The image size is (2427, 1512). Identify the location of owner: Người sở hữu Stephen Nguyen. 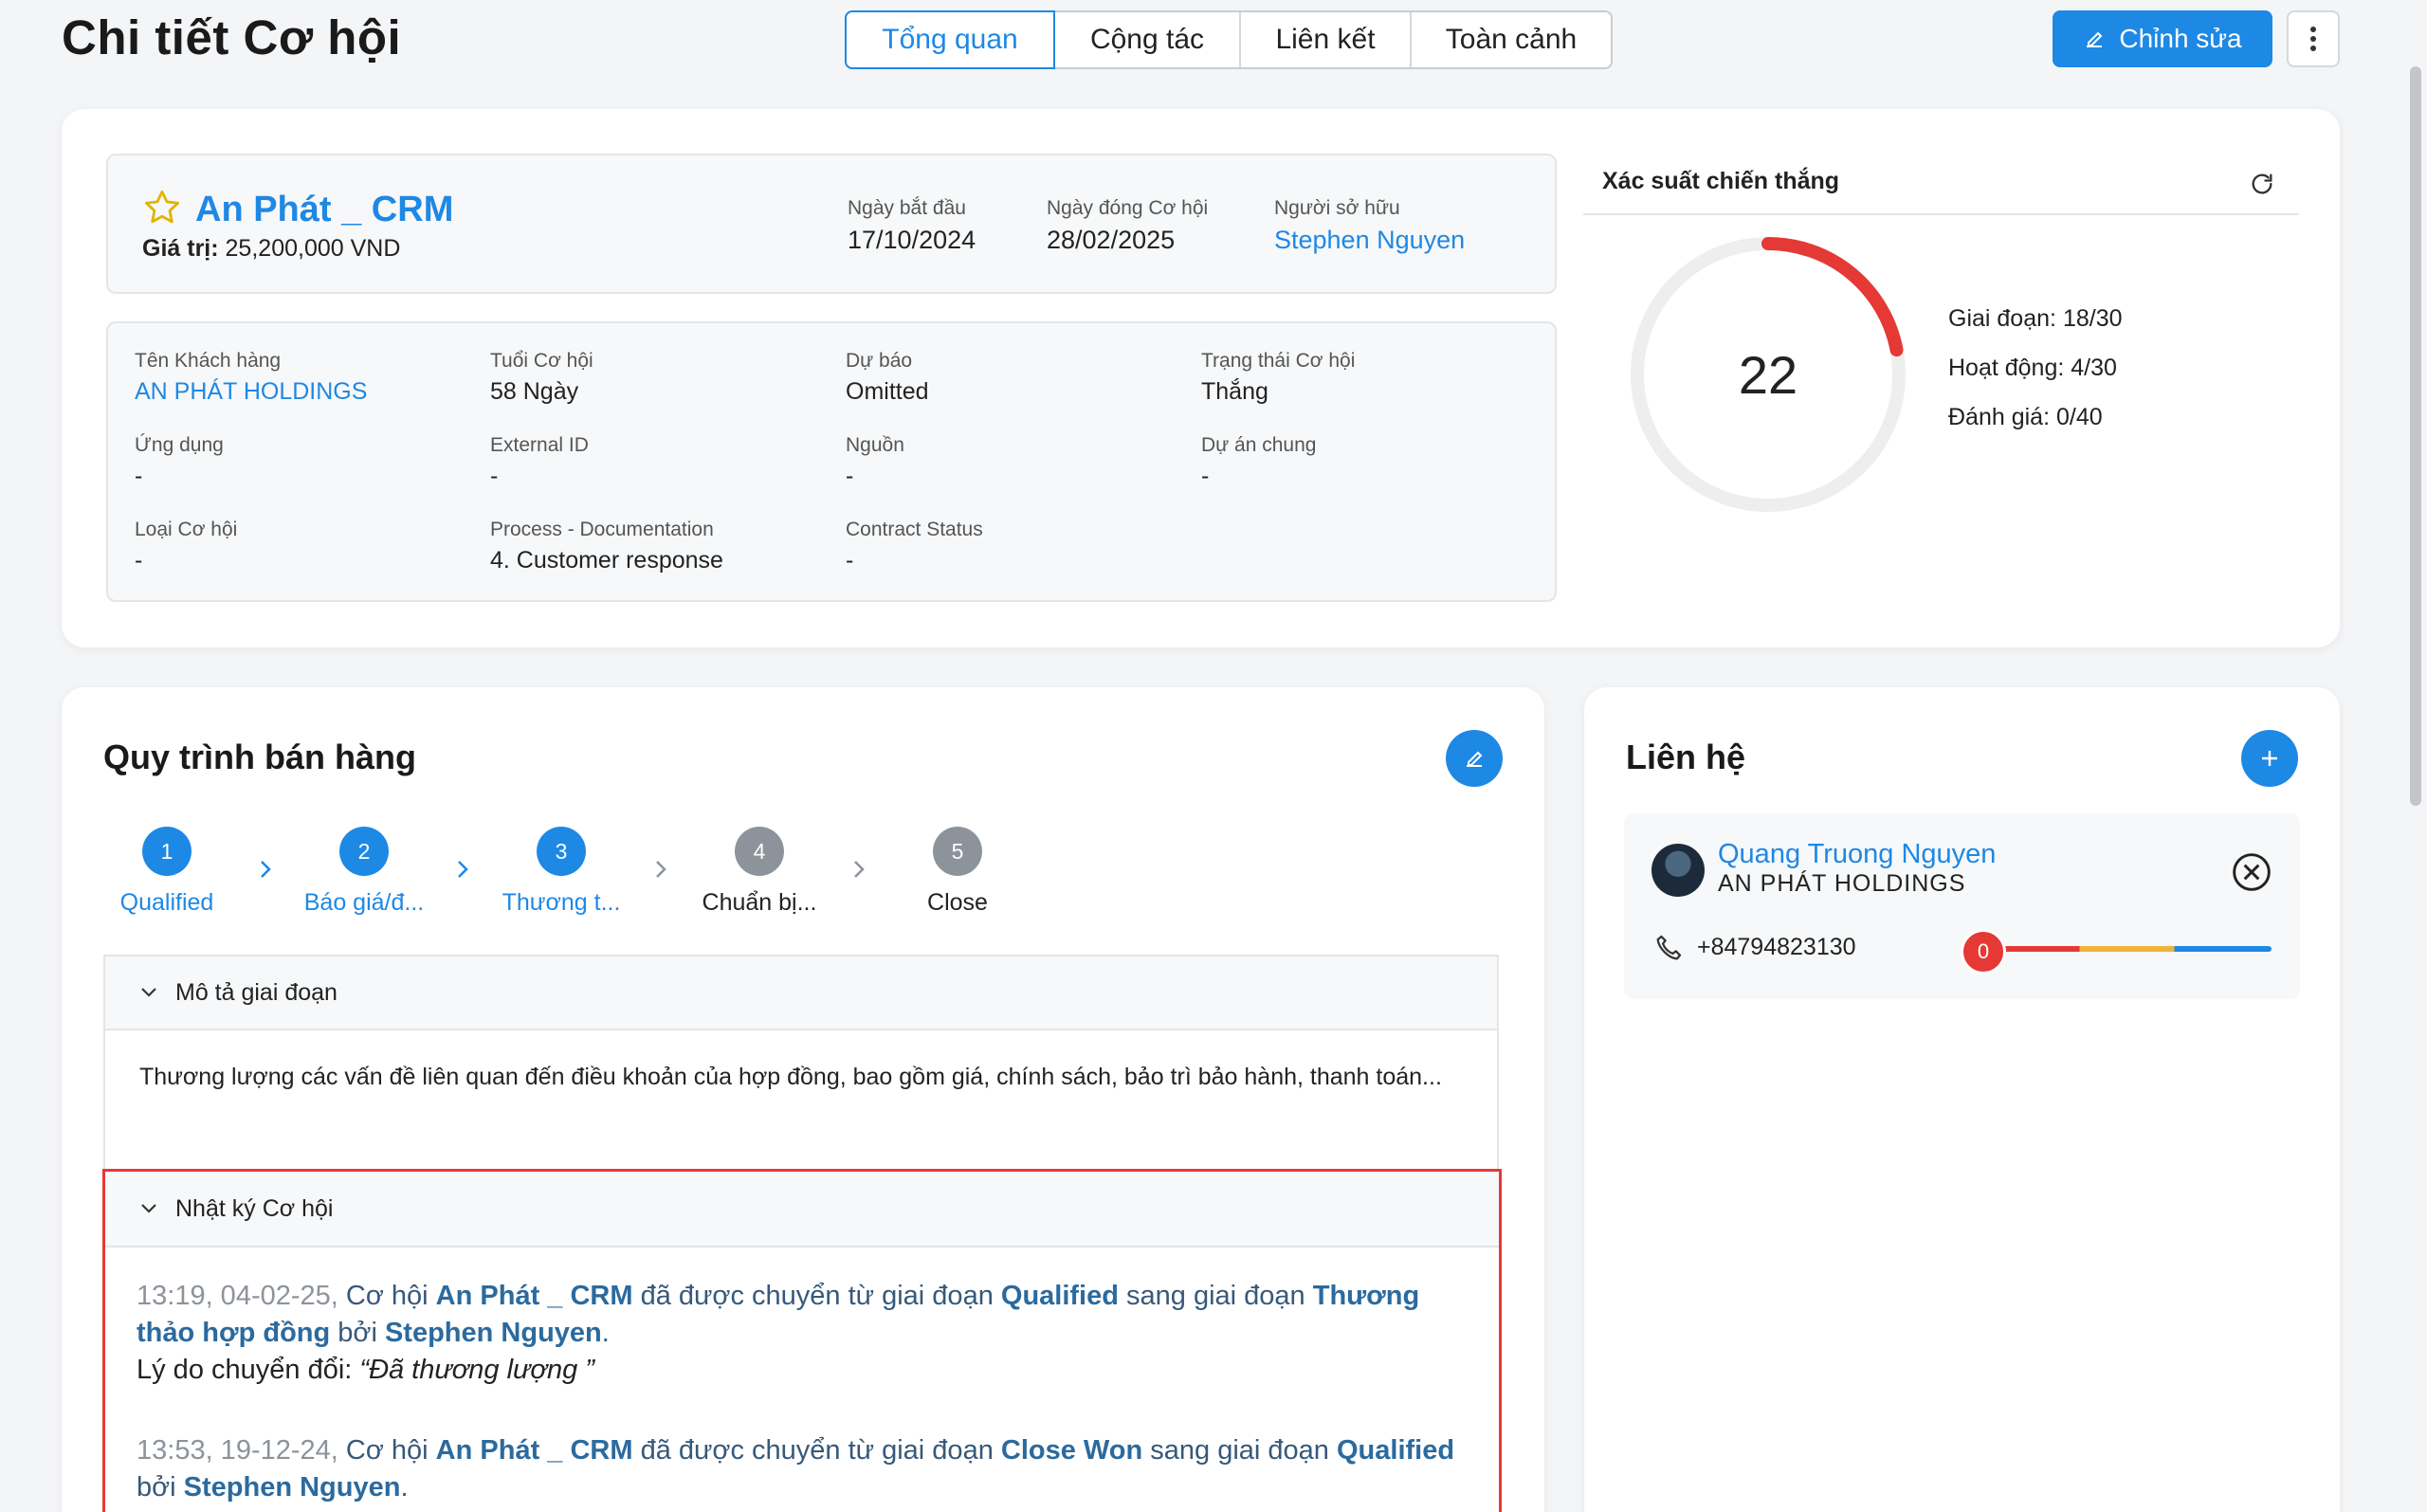
(1370, 226).